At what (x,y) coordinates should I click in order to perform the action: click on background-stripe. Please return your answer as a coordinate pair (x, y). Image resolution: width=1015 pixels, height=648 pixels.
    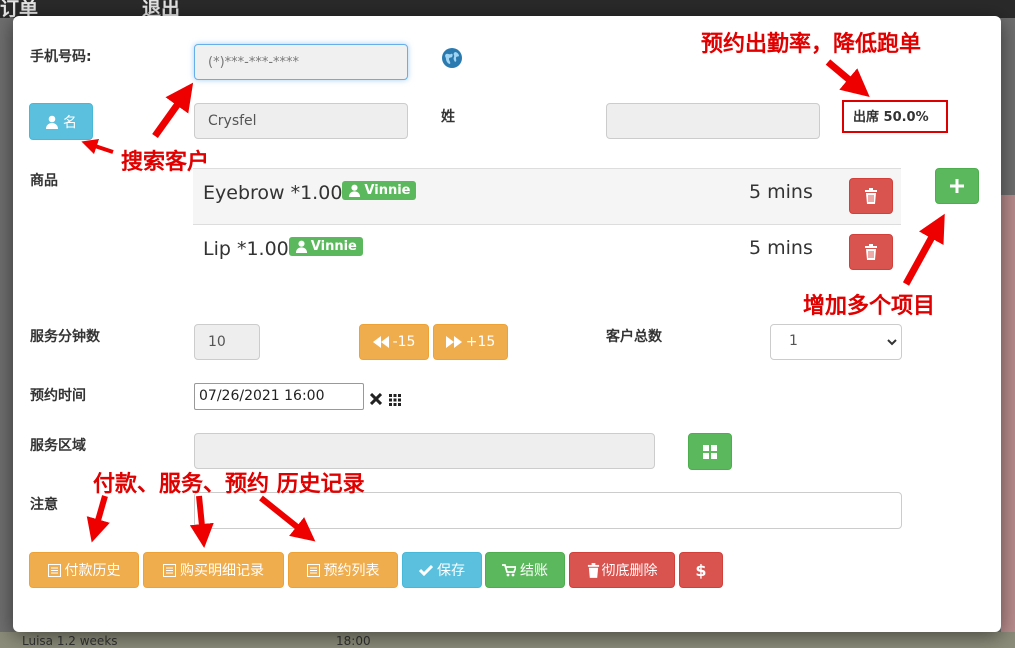
    Looking at the image, I should click on (1008, 415).